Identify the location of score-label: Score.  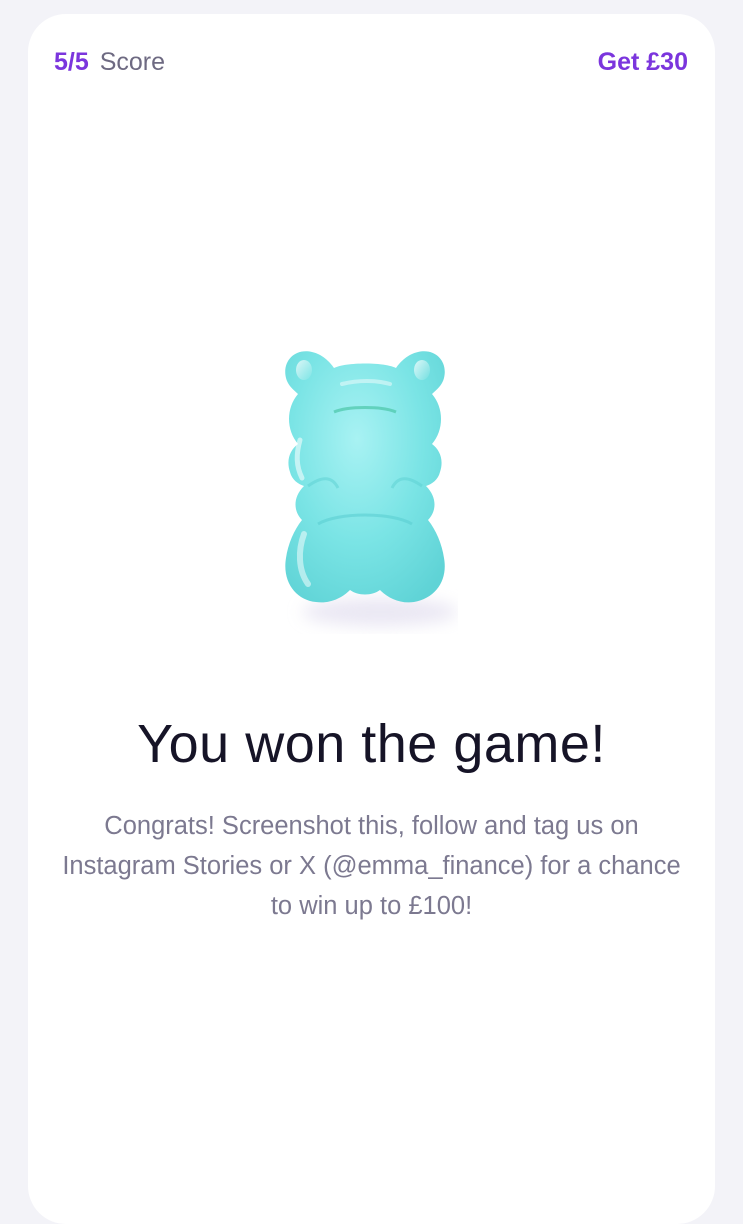
(132, 62).